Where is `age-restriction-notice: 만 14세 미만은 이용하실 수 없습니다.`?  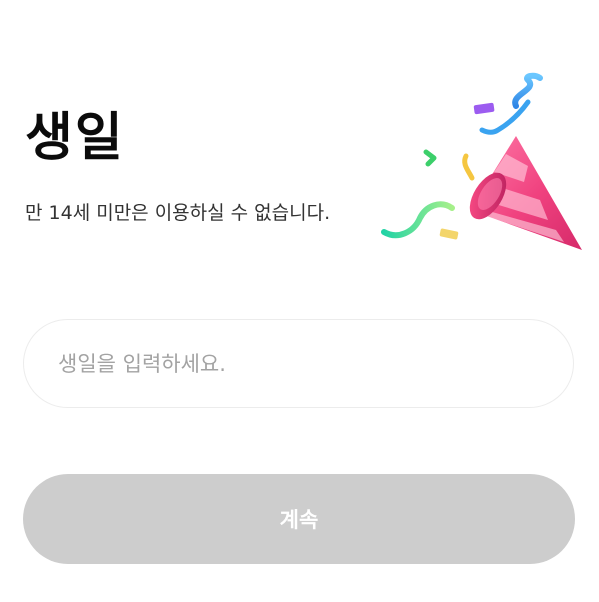
age-restriction-notice: 만 14세 미만은 이용하실 수 없습니다. is located at coordinates (178, 213).